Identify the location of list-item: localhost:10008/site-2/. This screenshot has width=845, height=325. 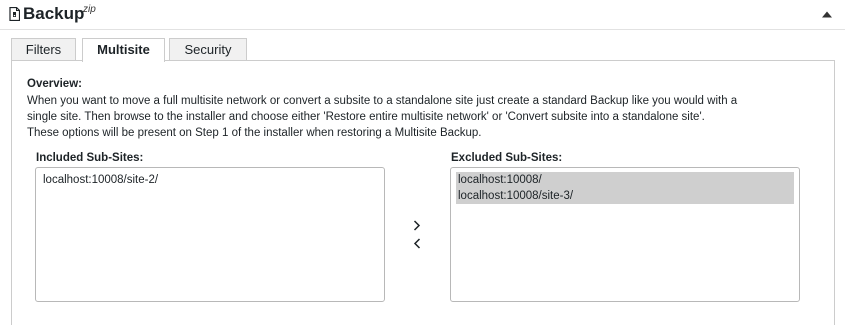
(210, 180).